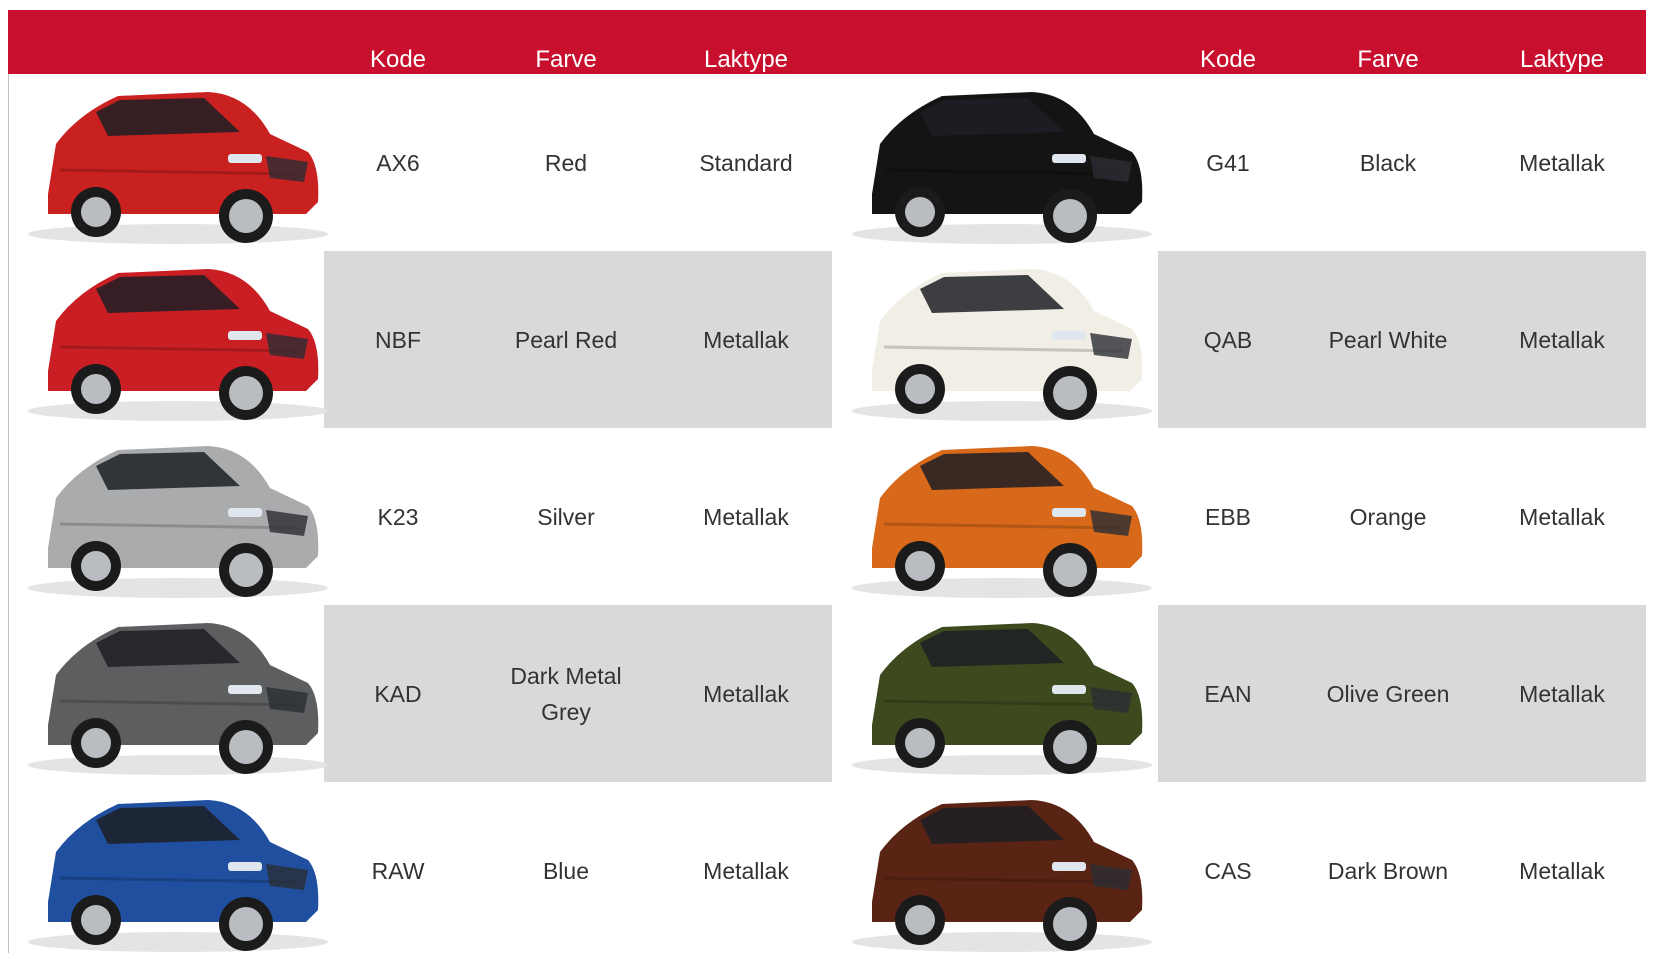  What do you see at coordinates (1228, 339) in the screenshot?
I see `cell-code-right: QAB` at bounding box center [1228, 339].